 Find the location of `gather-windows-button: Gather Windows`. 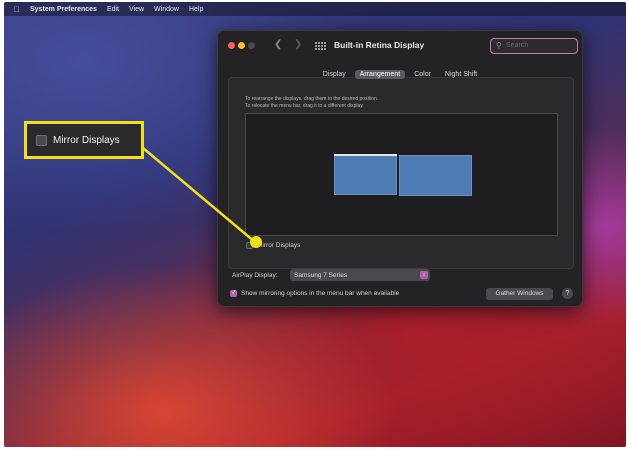

gather-windows-button: Gather Windows is located at coordinates (519, 294).